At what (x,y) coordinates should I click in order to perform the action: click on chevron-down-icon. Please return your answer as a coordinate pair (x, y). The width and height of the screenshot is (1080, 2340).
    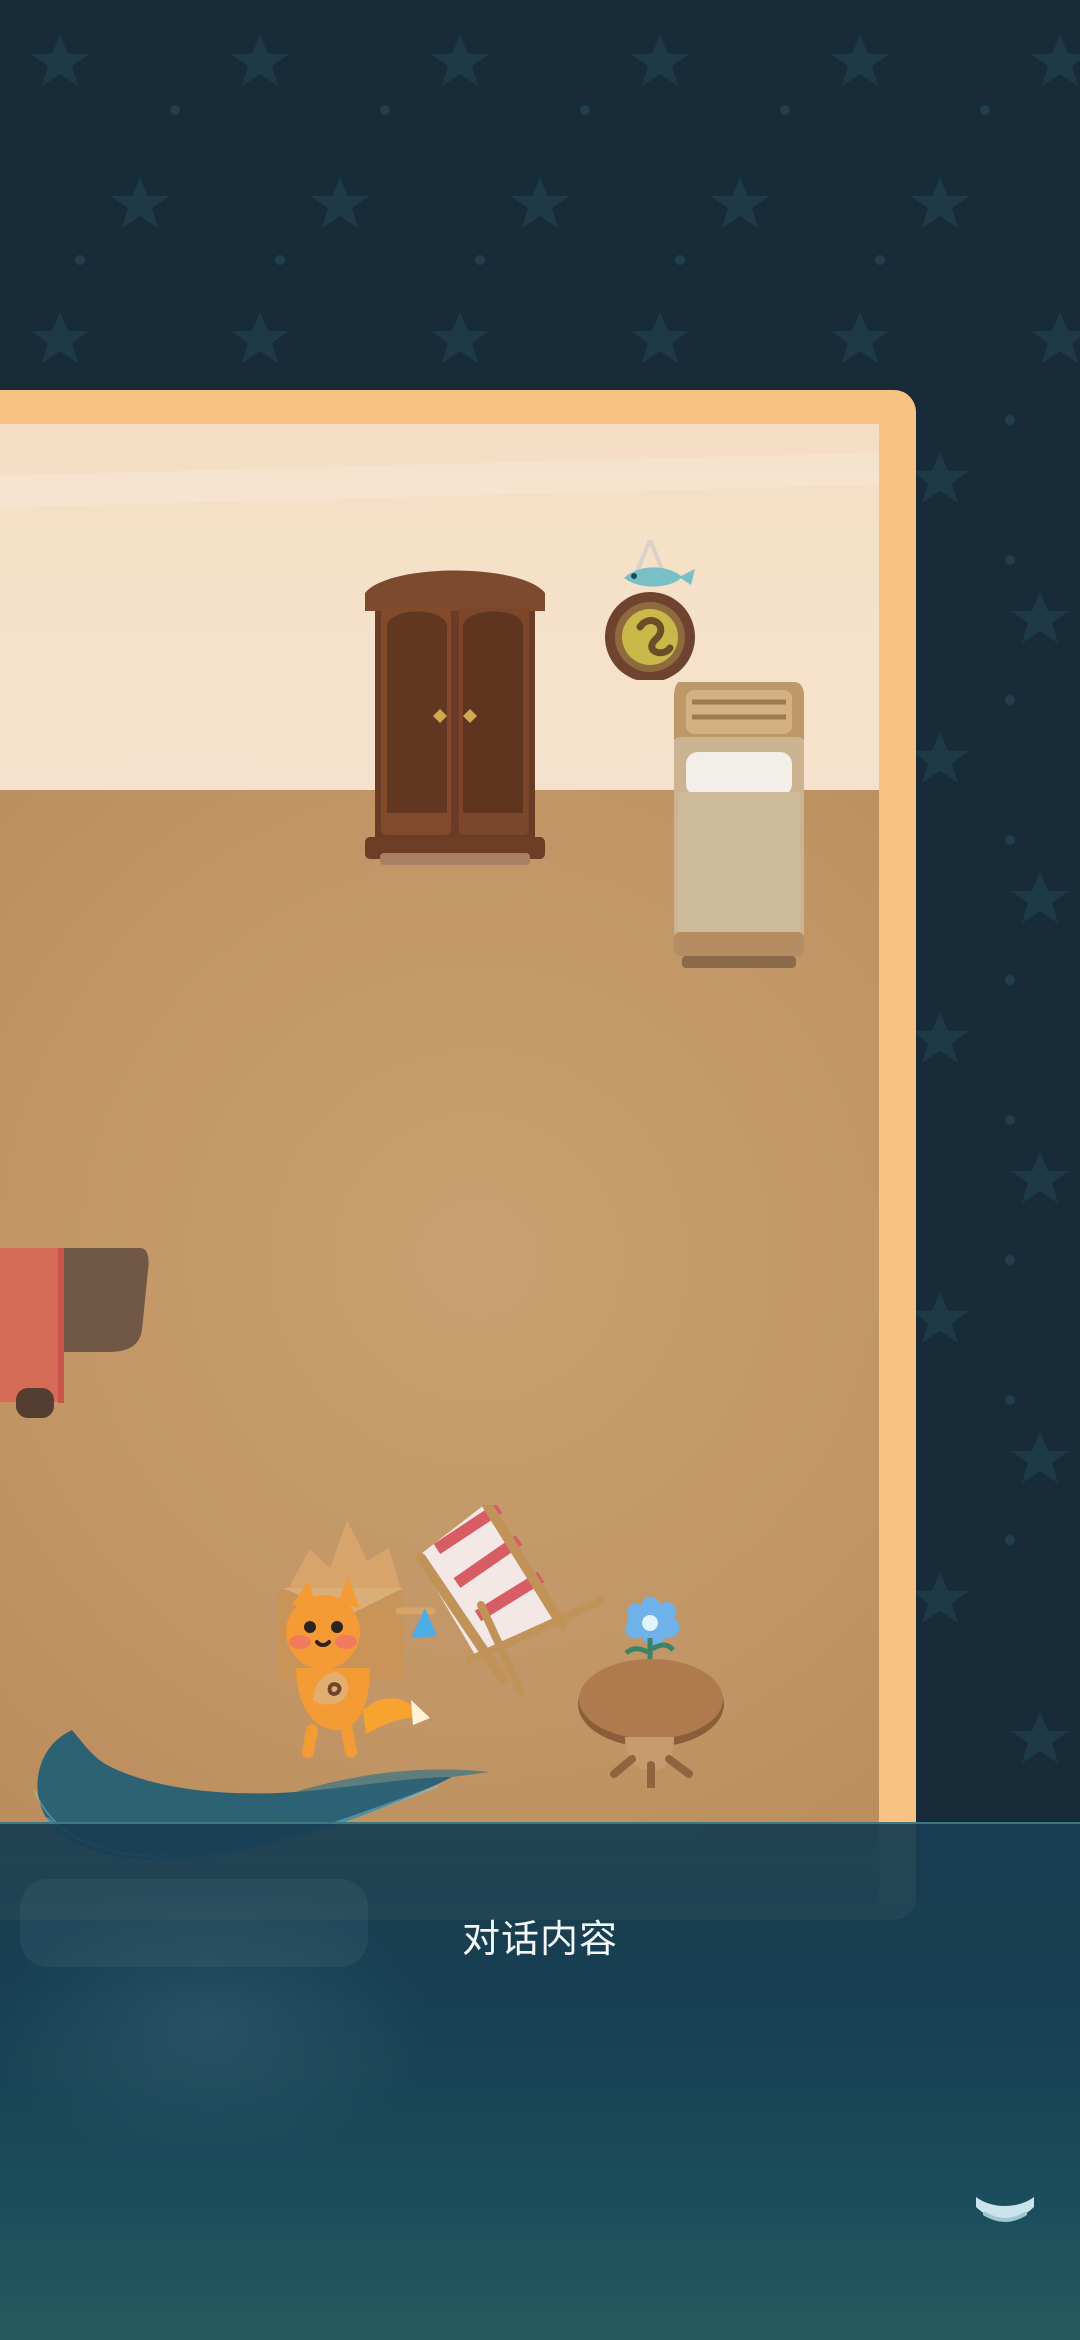
    Looking at the image, I should click on (1005, 2213).